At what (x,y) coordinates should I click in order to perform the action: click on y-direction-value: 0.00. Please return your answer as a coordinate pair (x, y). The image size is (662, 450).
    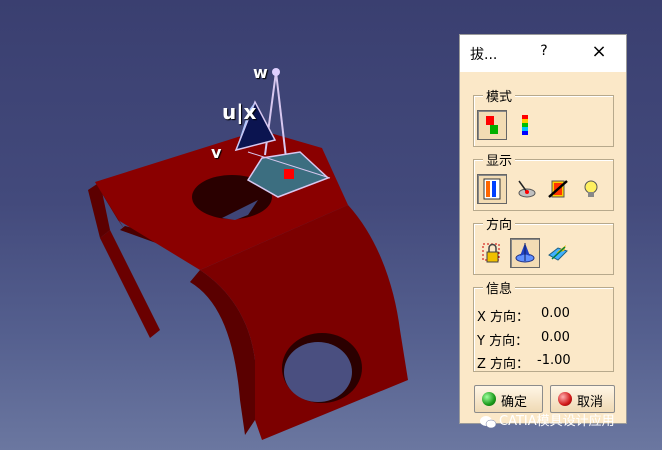
    Looking at the image, I should click on (555, 337).